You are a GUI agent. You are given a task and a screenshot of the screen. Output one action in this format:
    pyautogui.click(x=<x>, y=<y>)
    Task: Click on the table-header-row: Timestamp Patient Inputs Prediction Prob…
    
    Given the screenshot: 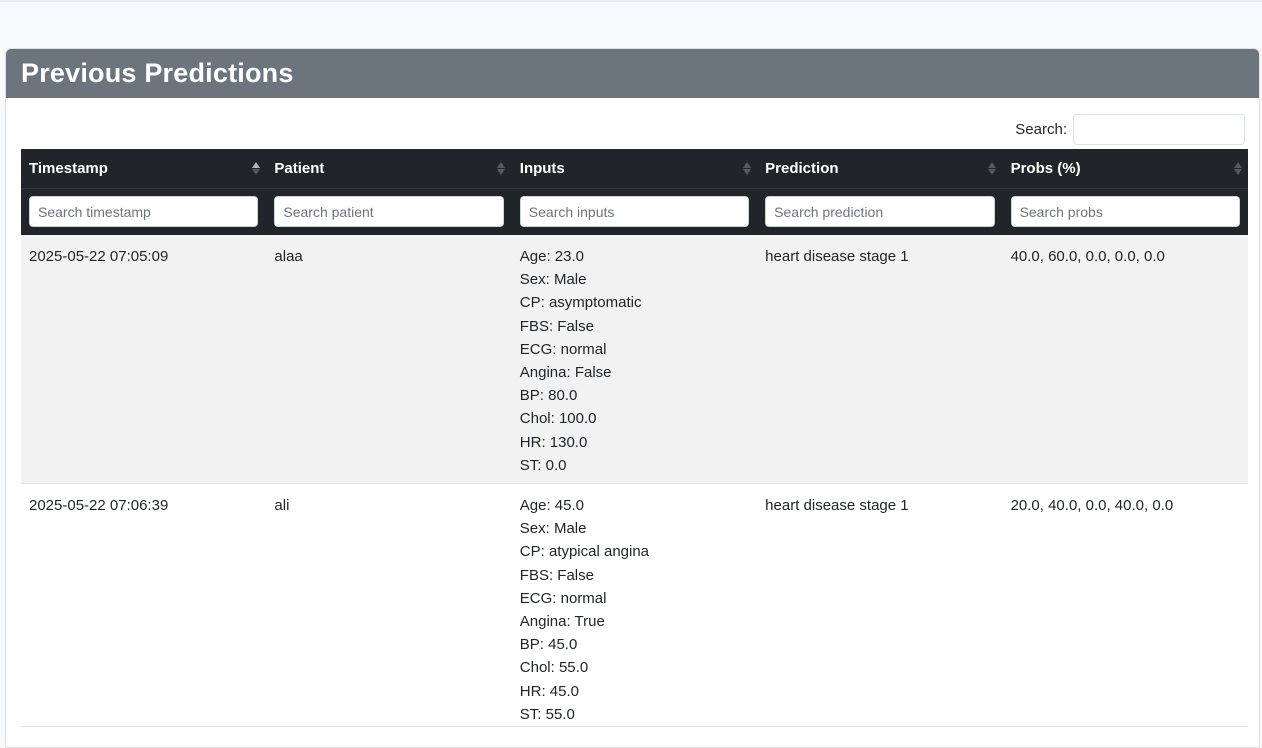 What is the action you would take?
    pyautogui.click(x=634, y=169)
    